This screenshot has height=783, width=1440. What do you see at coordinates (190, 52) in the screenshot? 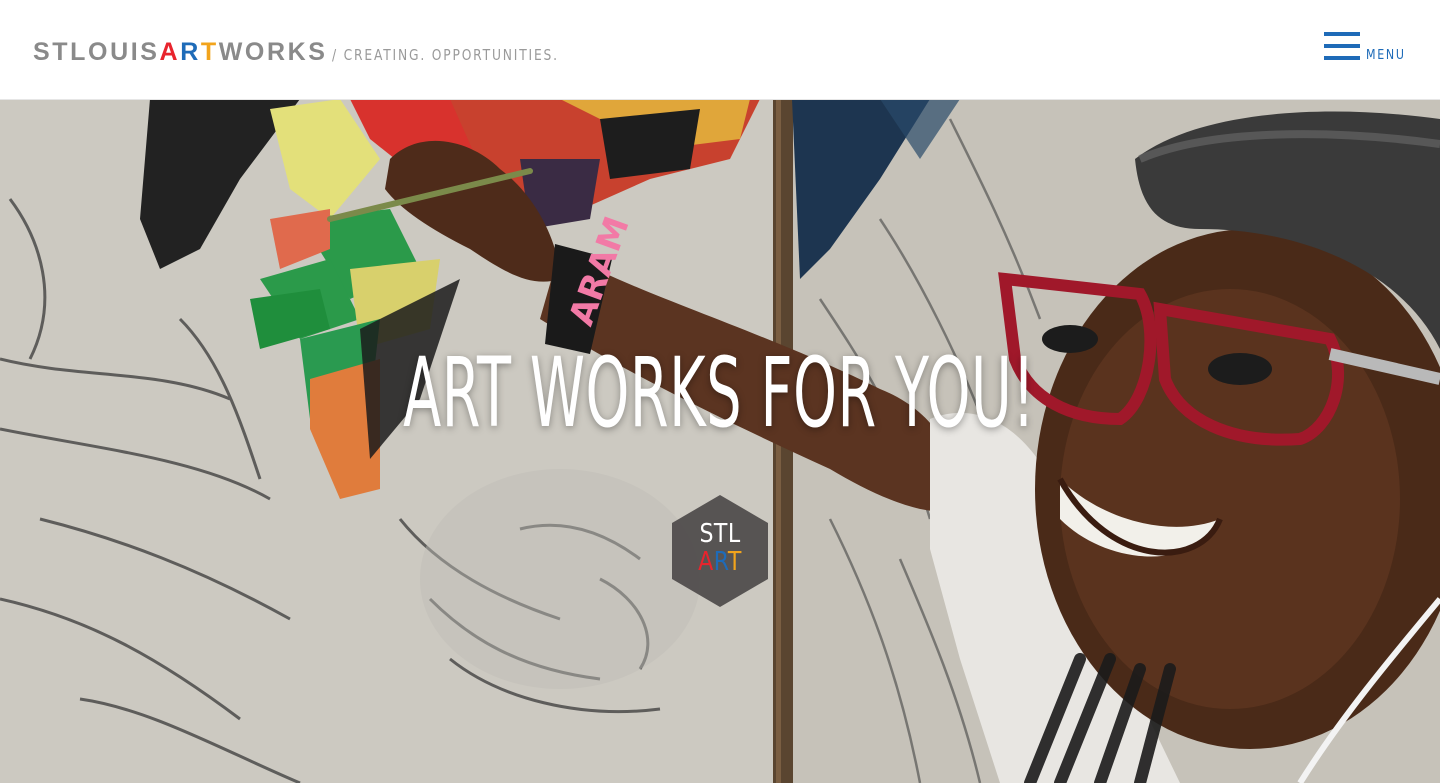
I see `logo-part-r: R` at bounding box center [190, 52].